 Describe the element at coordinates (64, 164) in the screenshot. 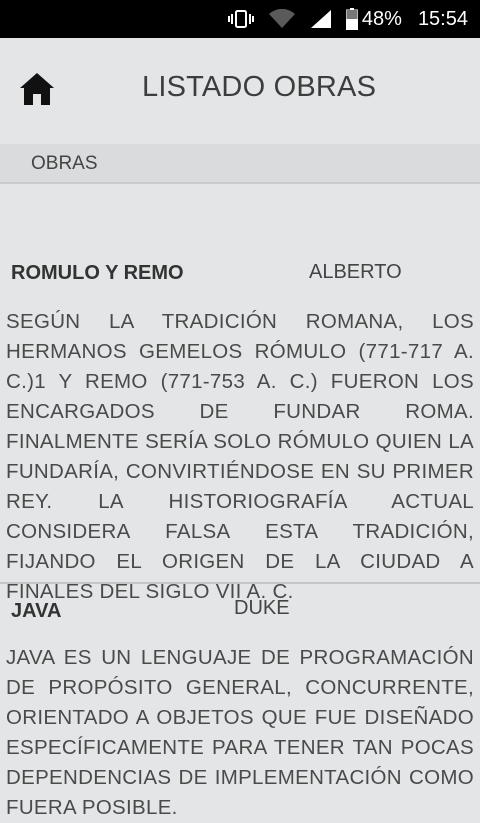

I see `tab-obras: OBRAS` at that location.